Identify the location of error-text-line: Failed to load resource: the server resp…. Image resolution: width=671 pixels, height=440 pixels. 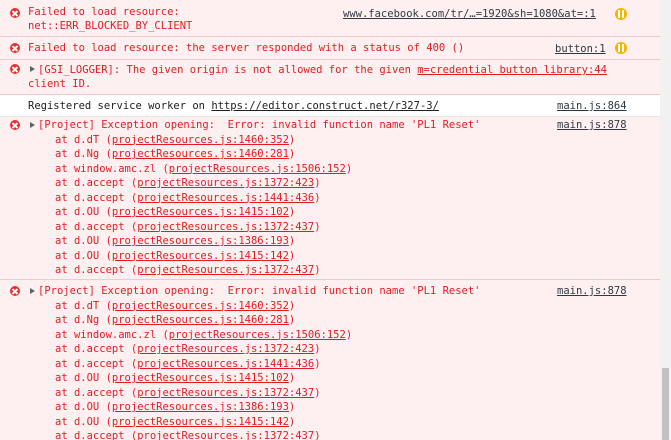
(246, 48).